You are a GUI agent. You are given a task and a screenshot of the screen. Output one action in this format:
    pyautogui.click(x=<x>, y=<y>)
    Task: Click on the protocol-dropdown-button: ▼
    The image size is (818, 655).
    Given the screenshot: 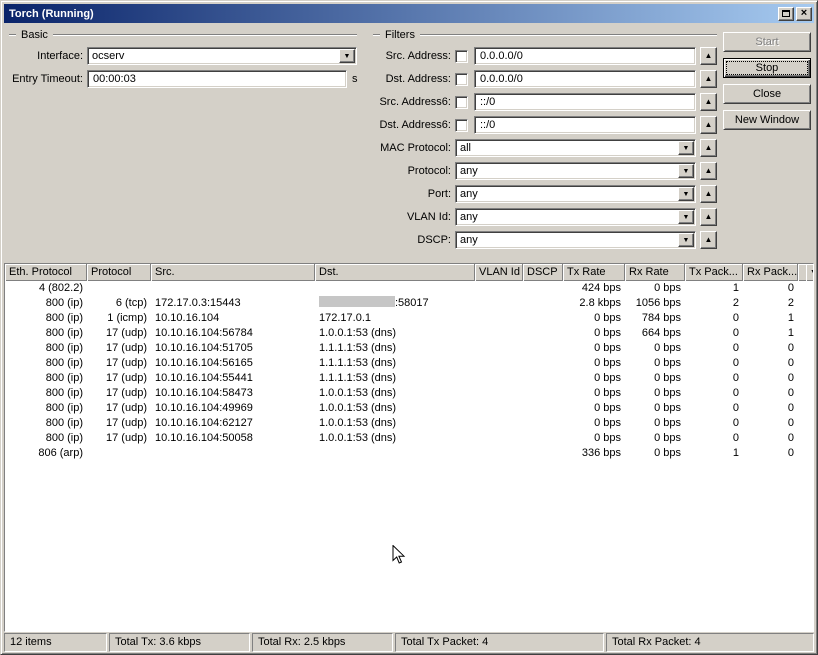 What is the action you would take?
    pyautogui.click(x=686, y=171)
    